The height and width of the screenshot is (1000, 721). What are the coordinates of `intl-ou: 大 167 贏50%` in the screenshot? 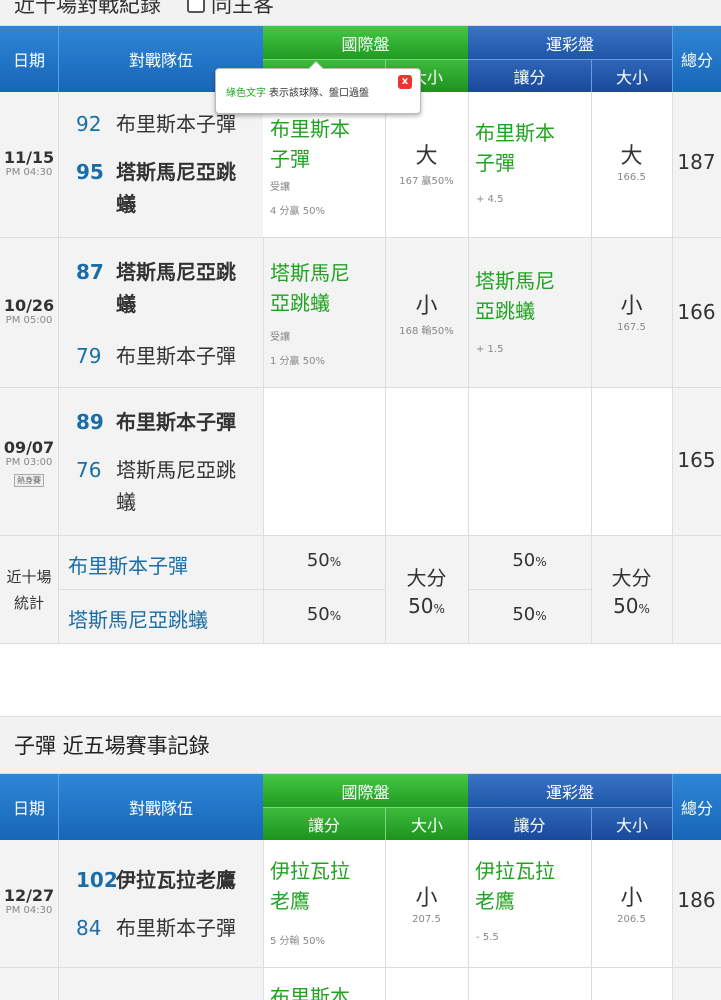 It's located at (426, 165).